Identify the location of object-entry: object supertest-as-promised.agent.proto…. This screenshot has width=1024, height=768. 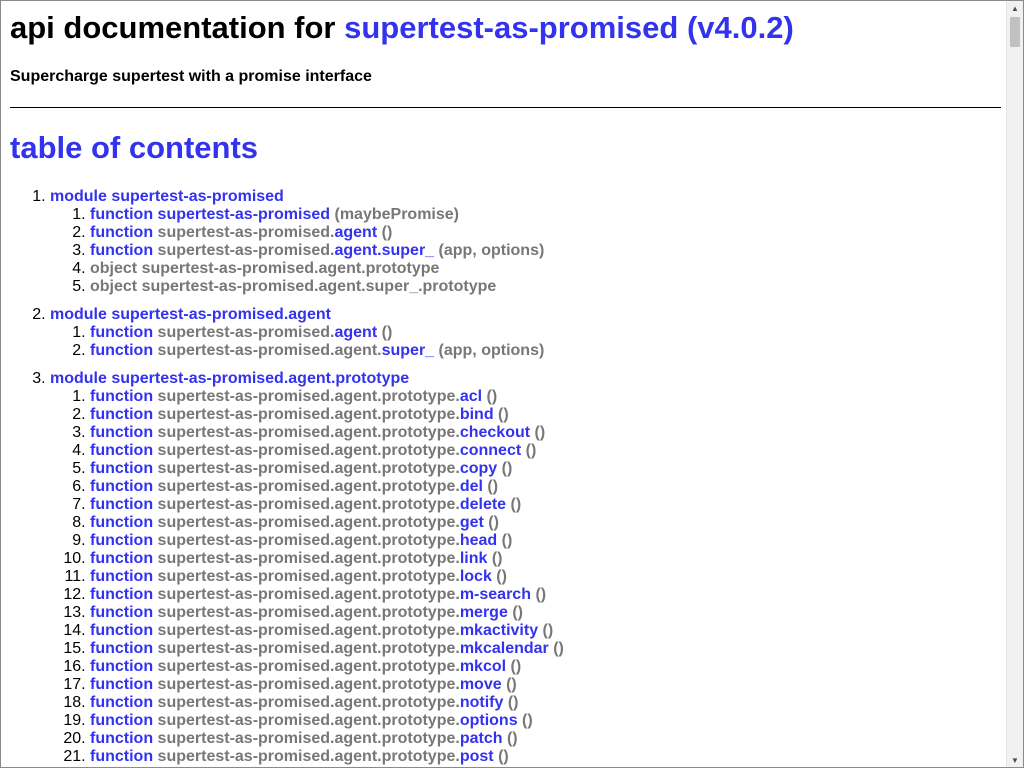
(265, 268).